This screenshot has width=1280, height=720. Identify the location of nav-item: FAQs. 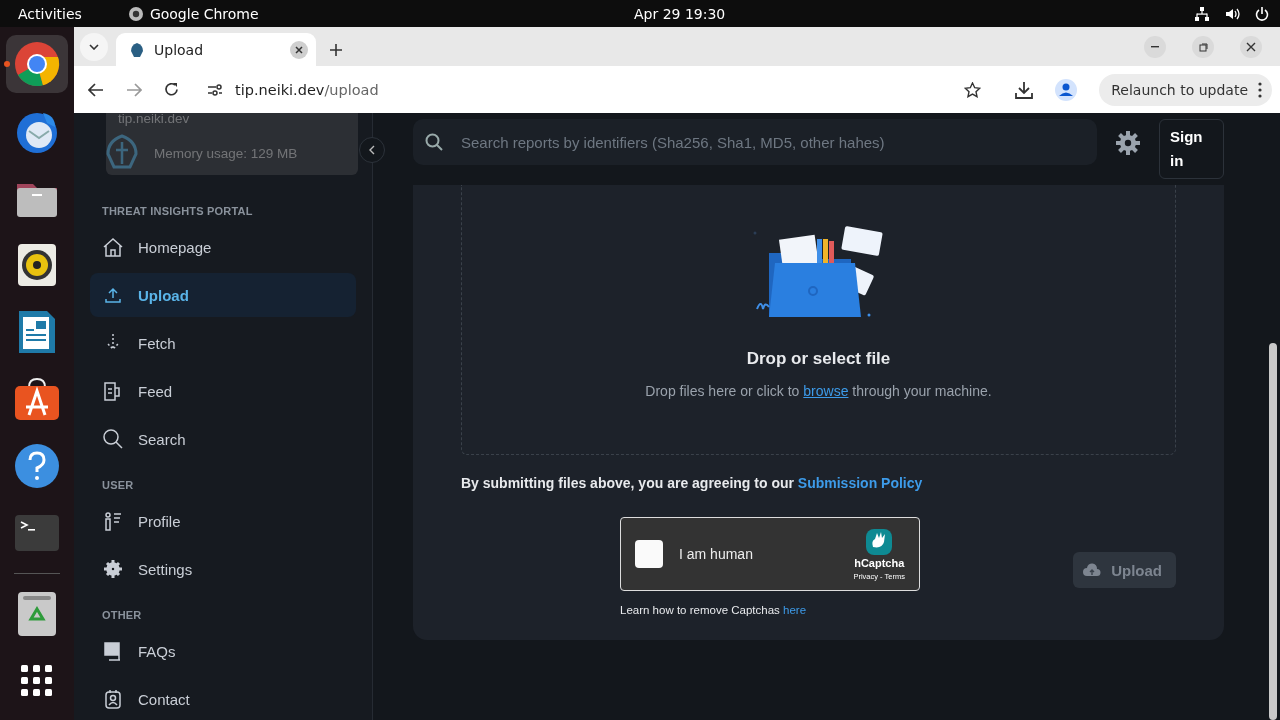
(223, 651).